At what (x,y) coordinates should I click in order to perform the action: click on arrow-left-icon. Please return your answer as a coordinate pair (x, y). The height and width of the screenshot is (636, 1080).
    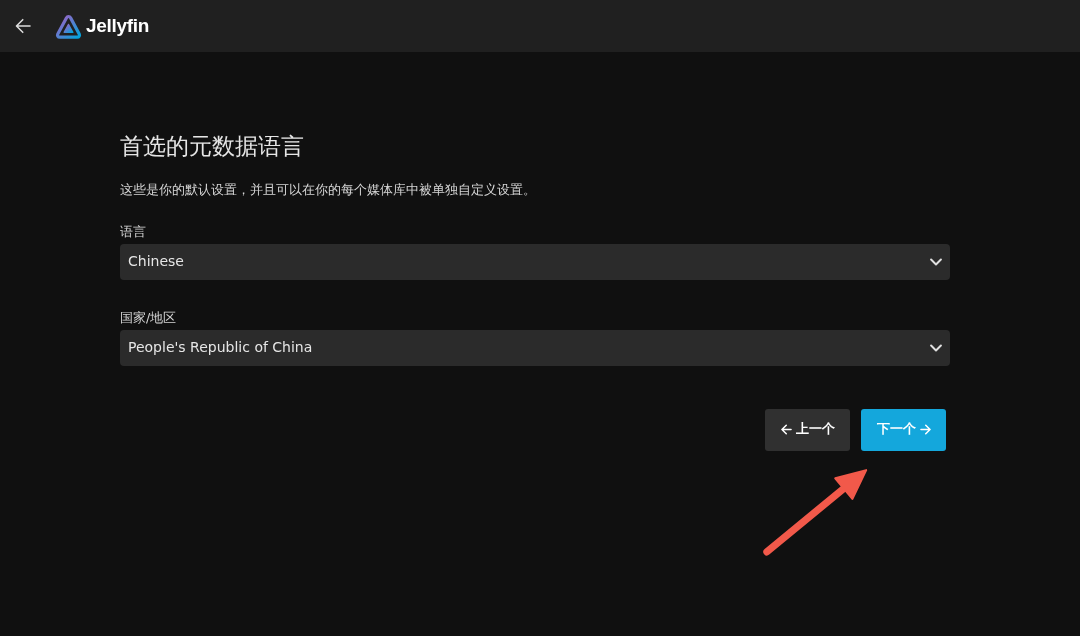
    Looking at the image, I should click on (786, 430).